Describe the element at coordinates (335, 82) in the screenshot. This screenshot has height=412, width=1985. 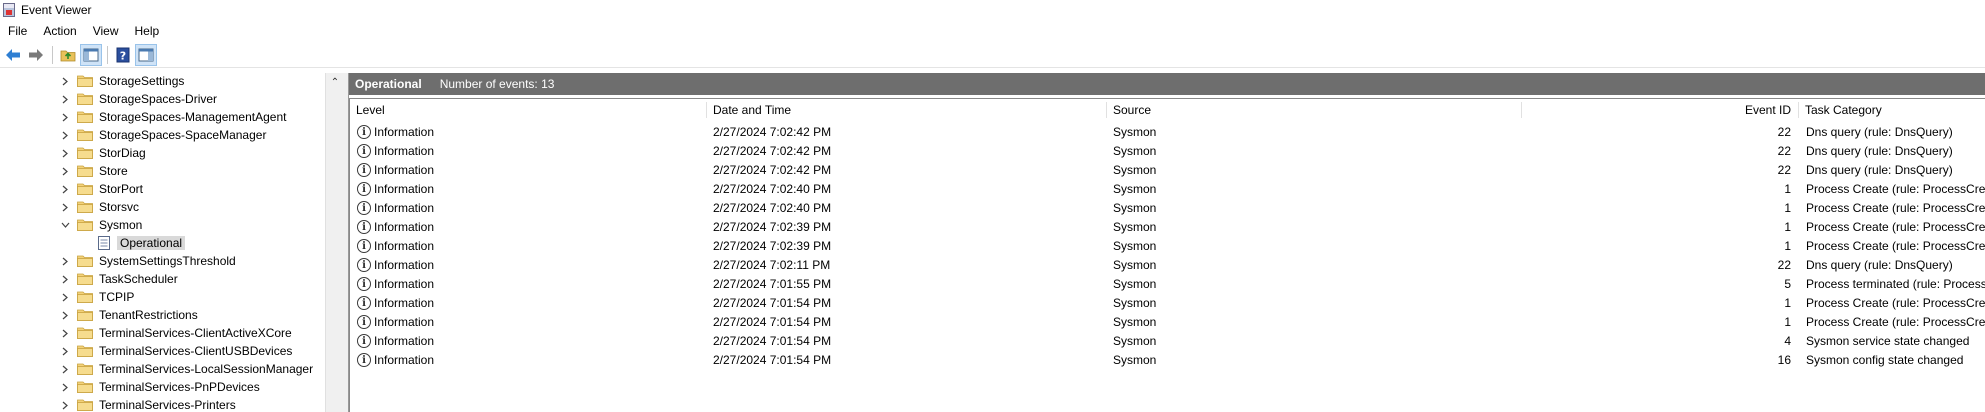
I see `scroll-up-icon: ⌃` at that location.